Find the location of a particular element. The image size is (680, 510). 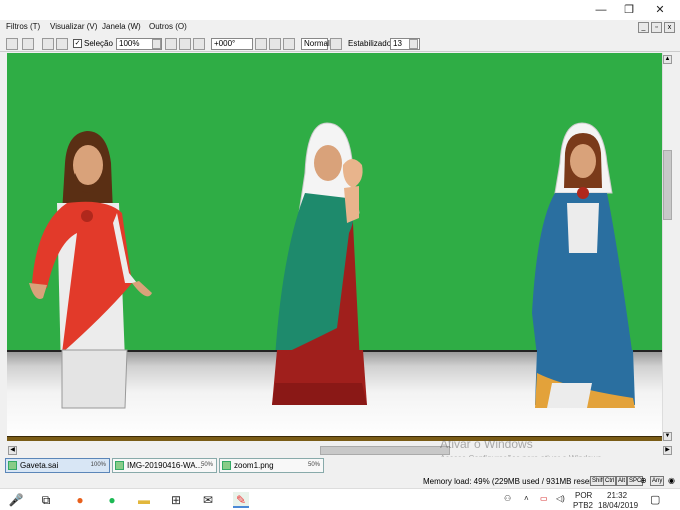

minimize-button: — is located at coordinates (601, 10).